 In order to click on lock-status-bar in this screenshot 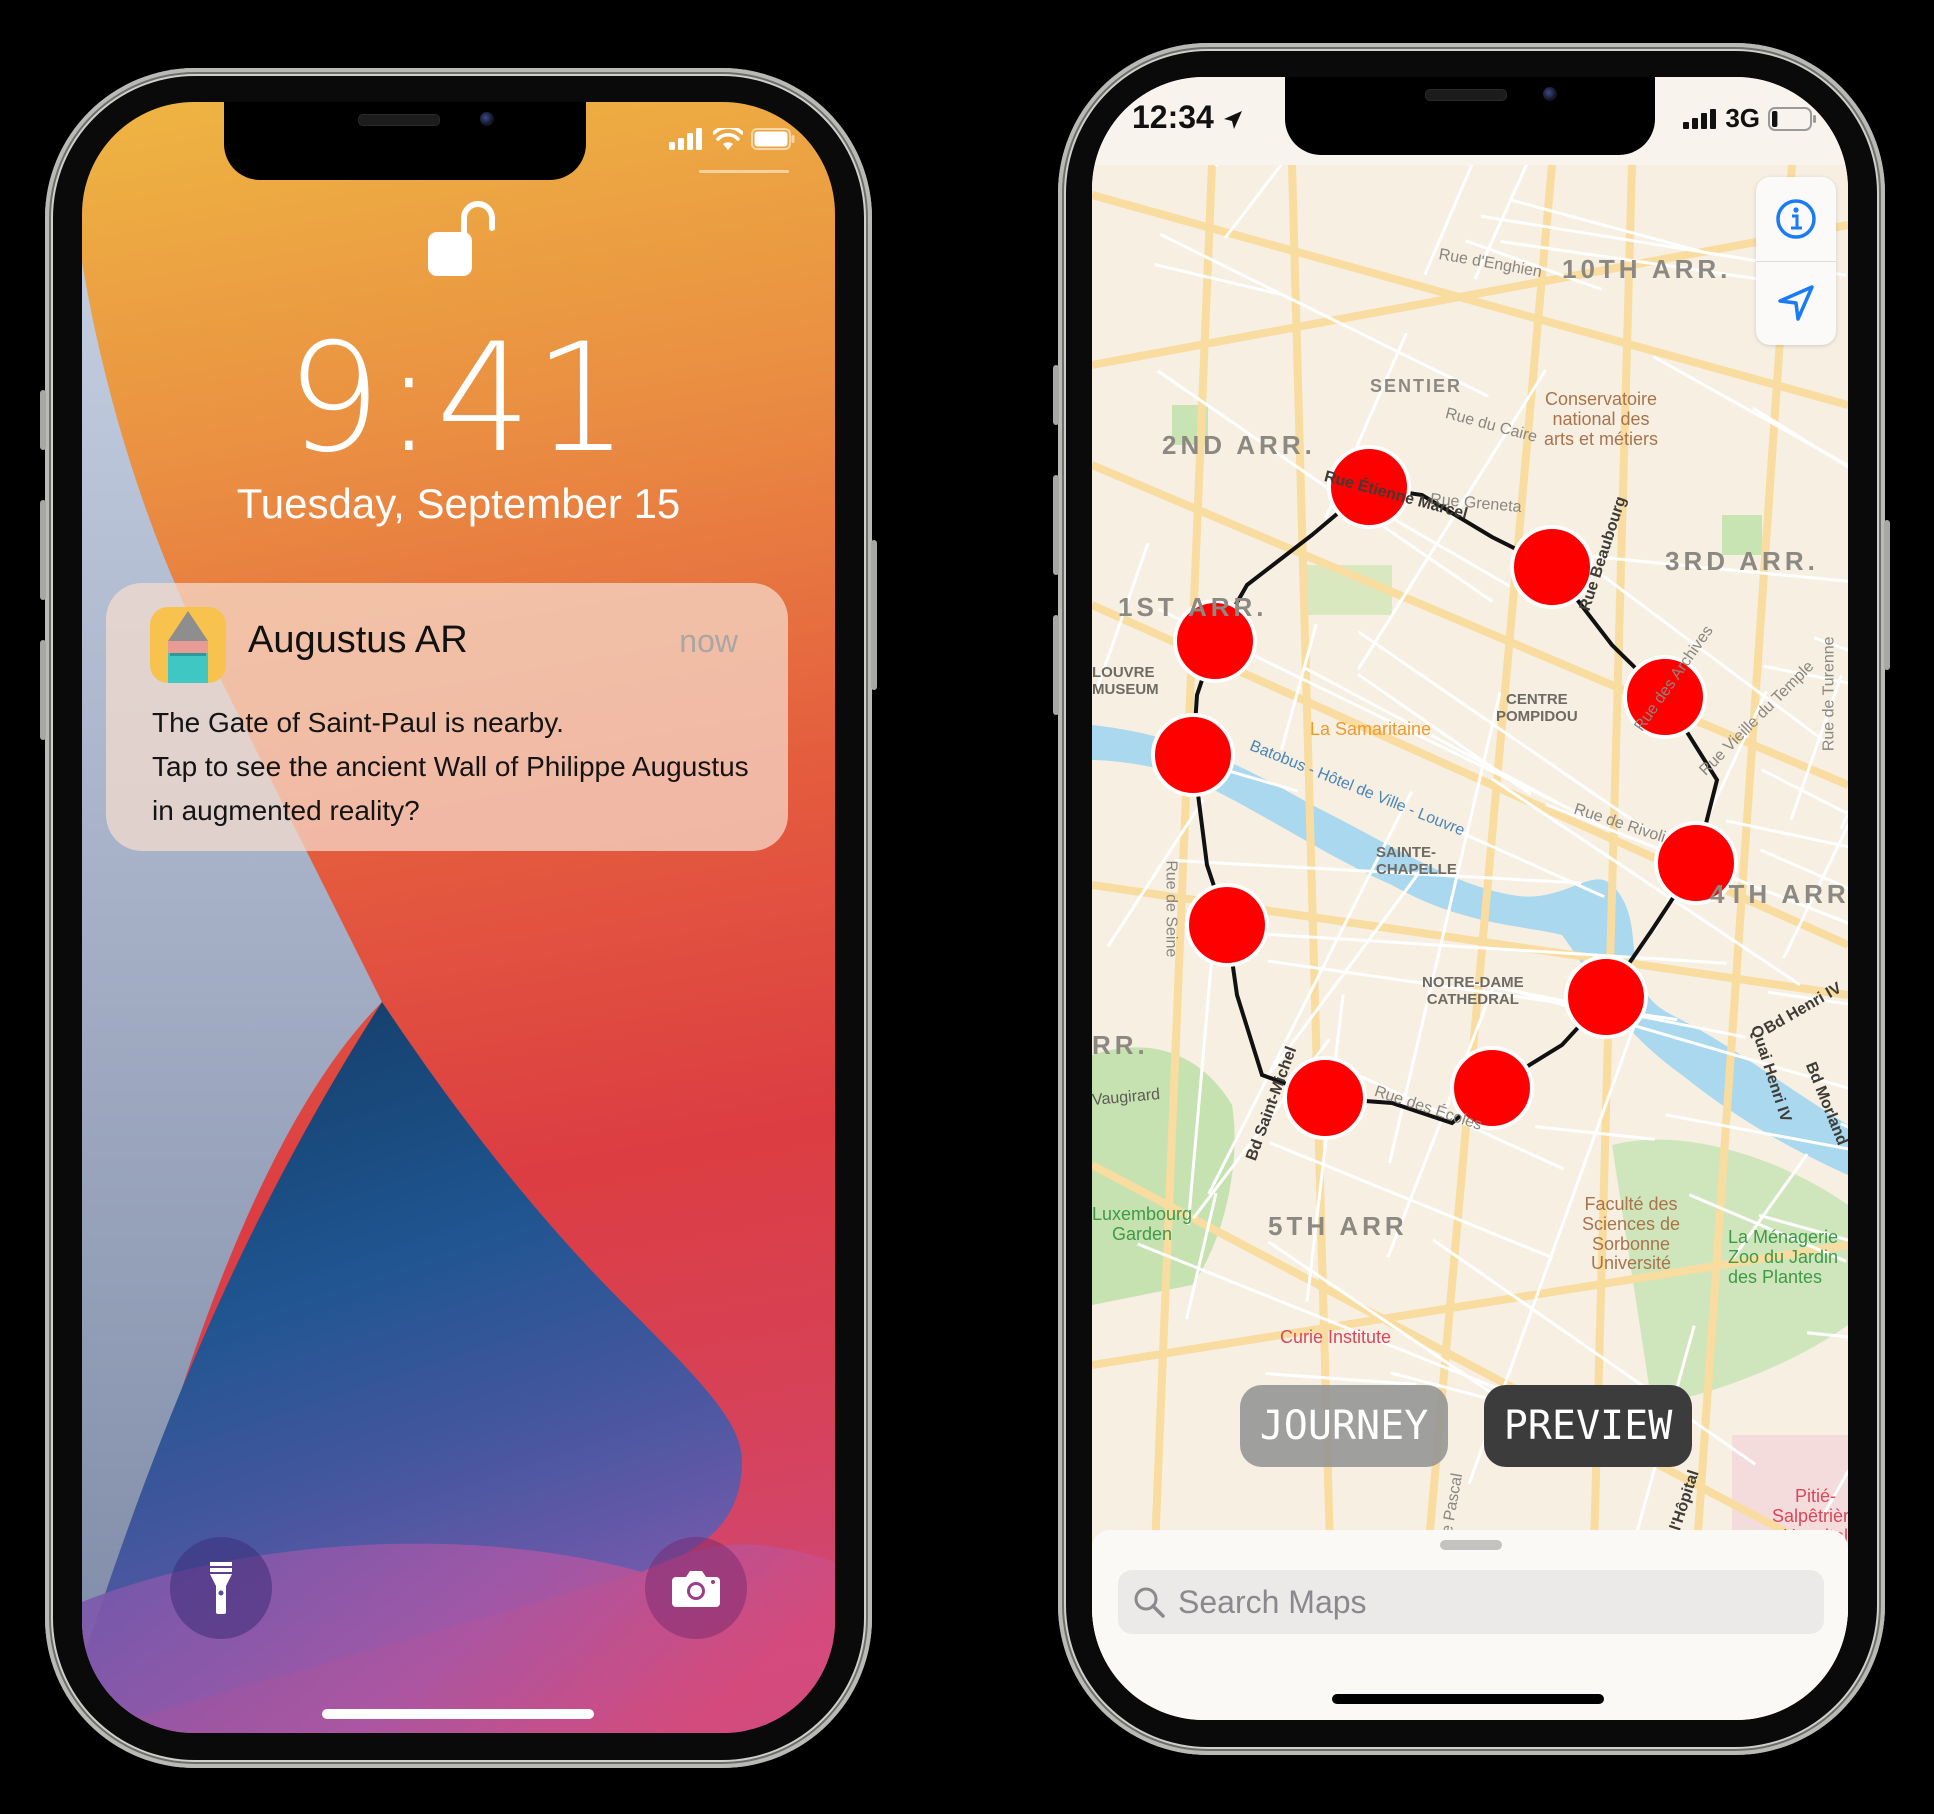, I will do `click(732, 139)`.